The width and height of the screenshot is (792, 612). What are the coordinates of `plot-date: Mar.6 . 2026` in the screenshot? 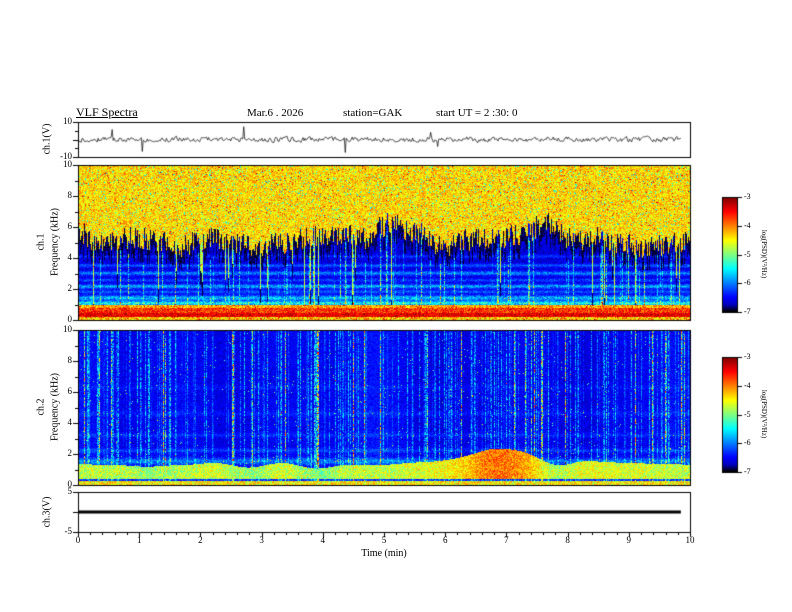 It's located at (275, 113).